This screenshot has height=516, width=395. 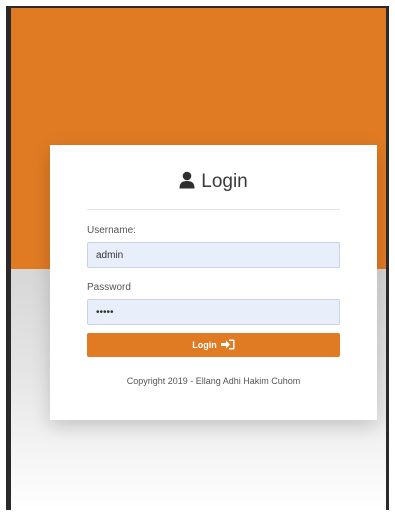 I want to click on password-label: Password, so click(x=109, y=287).